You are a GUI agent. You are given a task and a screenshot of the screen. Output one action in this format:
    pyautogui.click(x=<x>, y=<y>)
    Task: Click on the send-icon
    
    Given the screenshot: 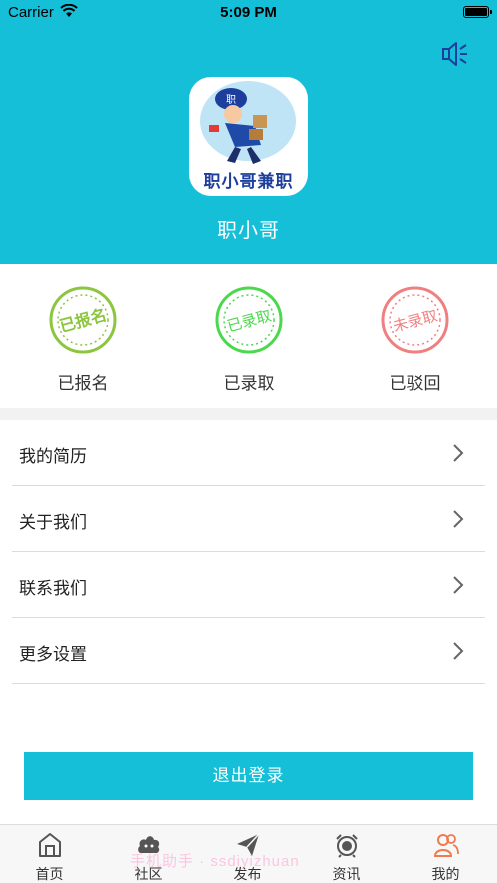 What is the action you would take?
    pyautogui.click(x=248, y=844)
    